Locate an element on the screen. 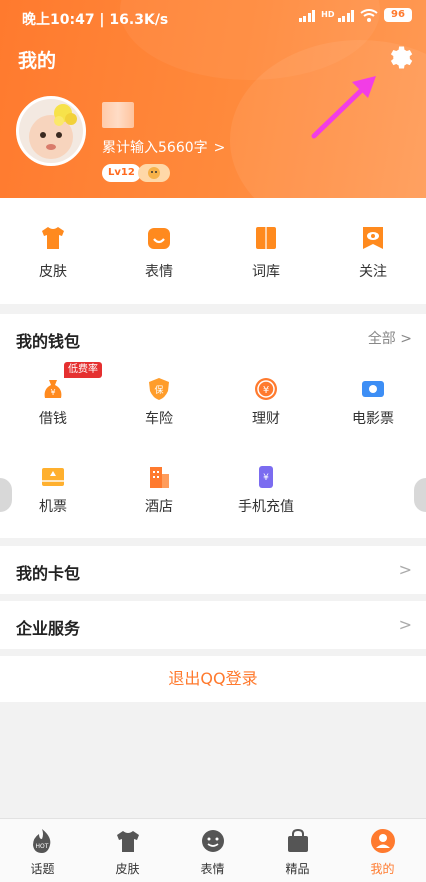  tab-label: 表情 is located at coordinates (212, 869).